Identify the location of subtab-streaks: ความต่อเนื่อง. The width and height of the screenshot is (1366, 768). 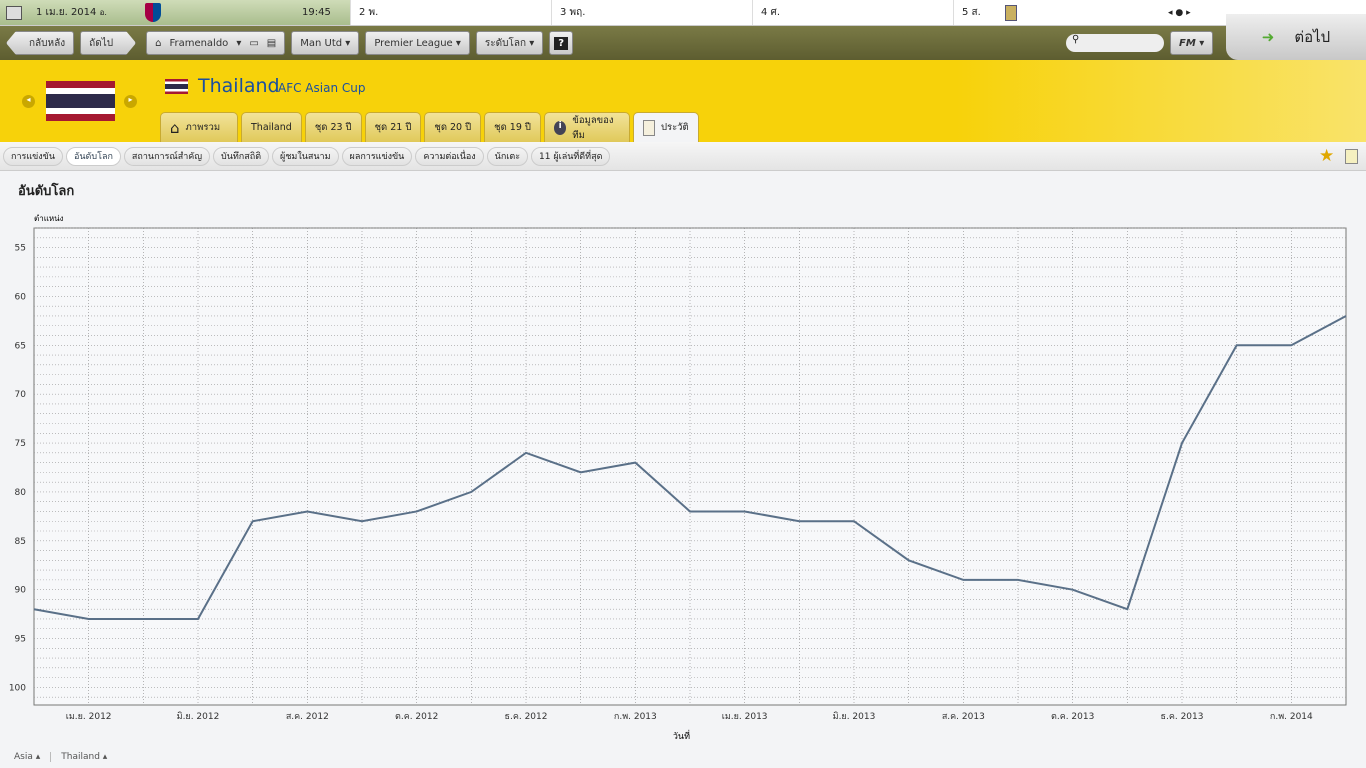
(449, 156).